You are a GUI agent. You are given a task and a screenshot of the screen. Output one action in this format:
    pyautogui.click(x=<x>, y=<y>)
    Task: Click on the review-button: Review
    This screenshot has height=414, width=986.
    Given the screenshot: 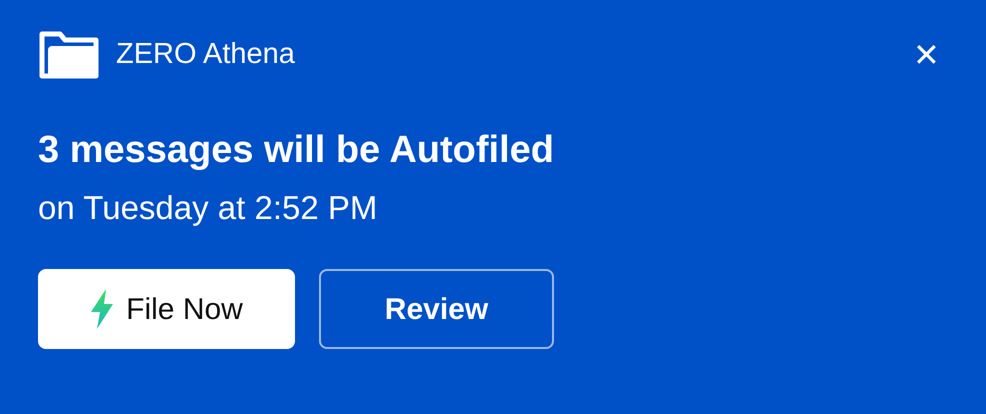 What is the action you would take?
    pyautogui.click(x=436, y=309)
    